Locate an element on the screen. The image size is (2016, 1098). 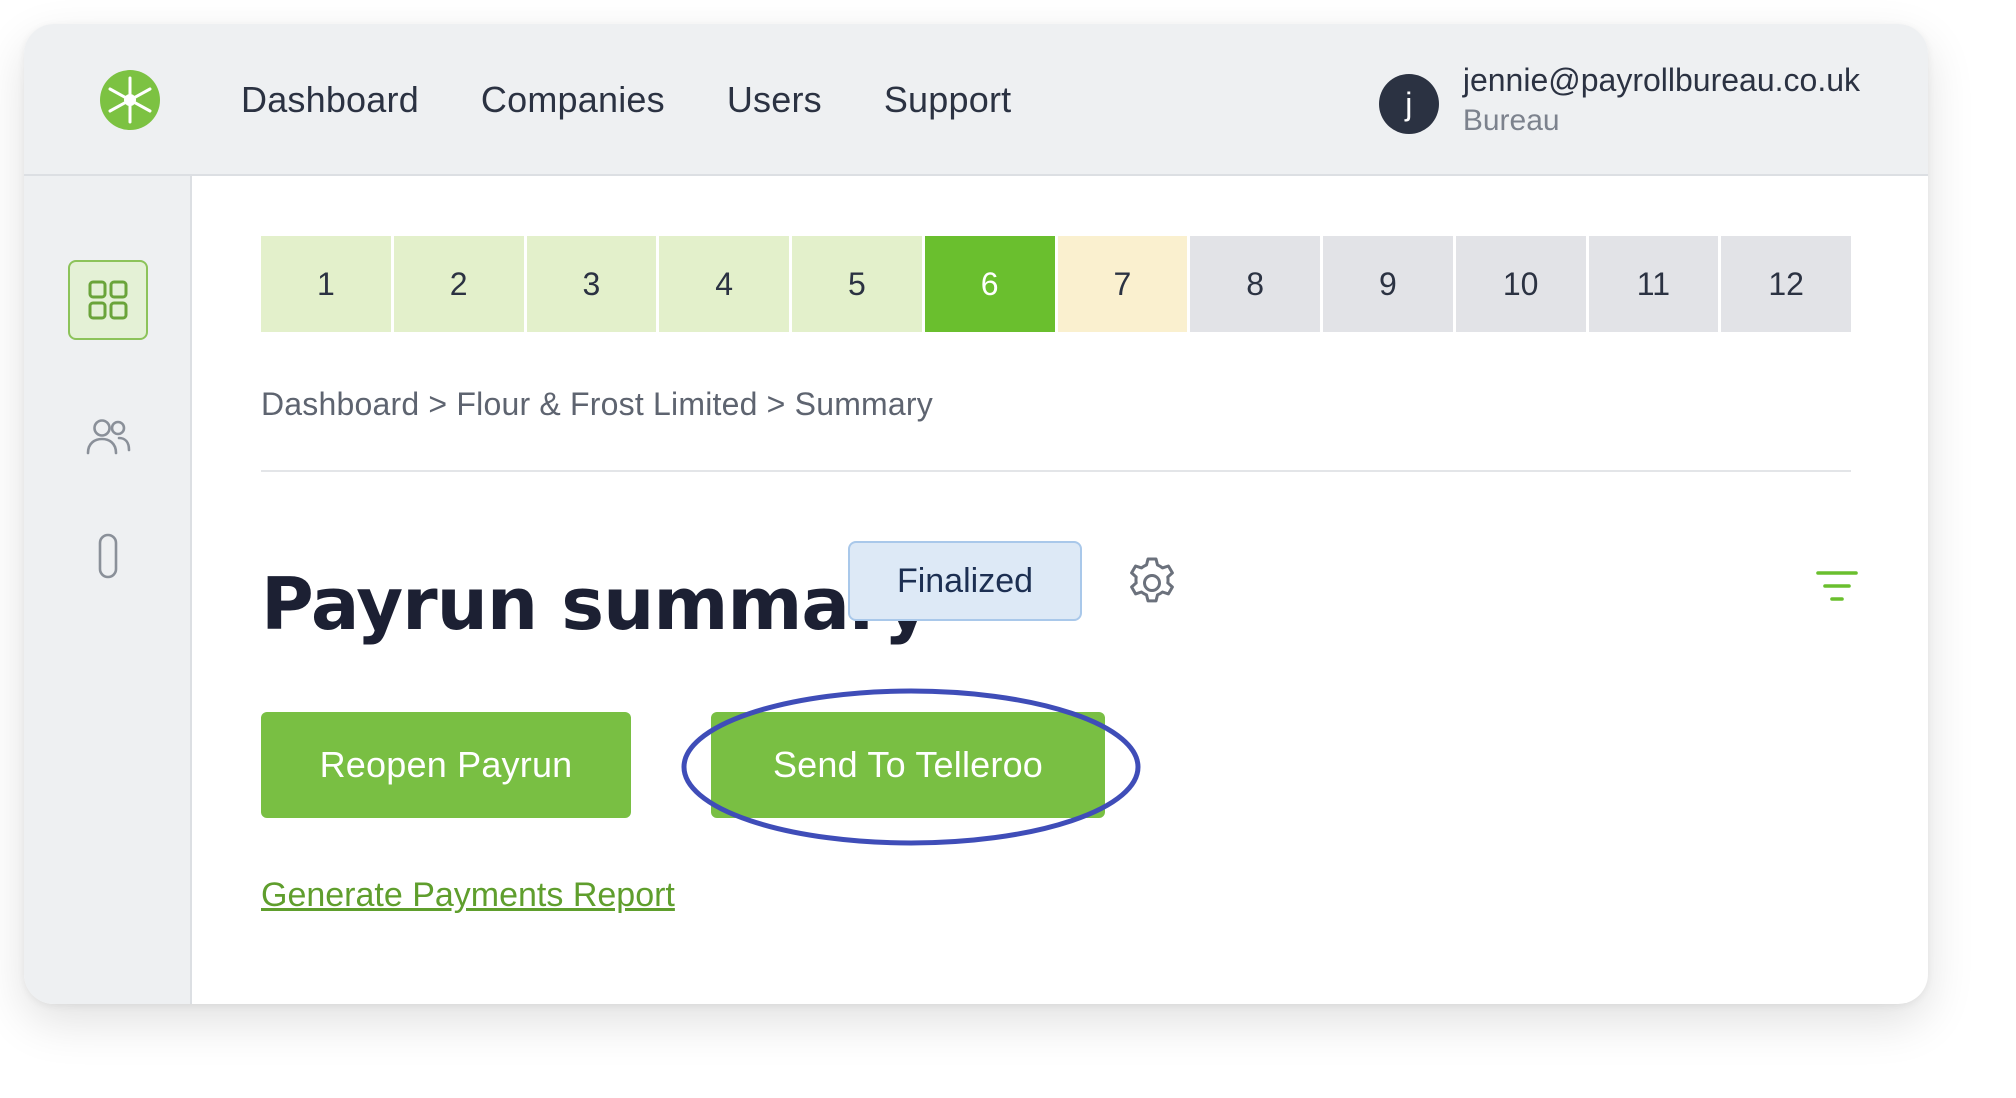
dashboard-grid-icon is located at coordinates (108, 300).